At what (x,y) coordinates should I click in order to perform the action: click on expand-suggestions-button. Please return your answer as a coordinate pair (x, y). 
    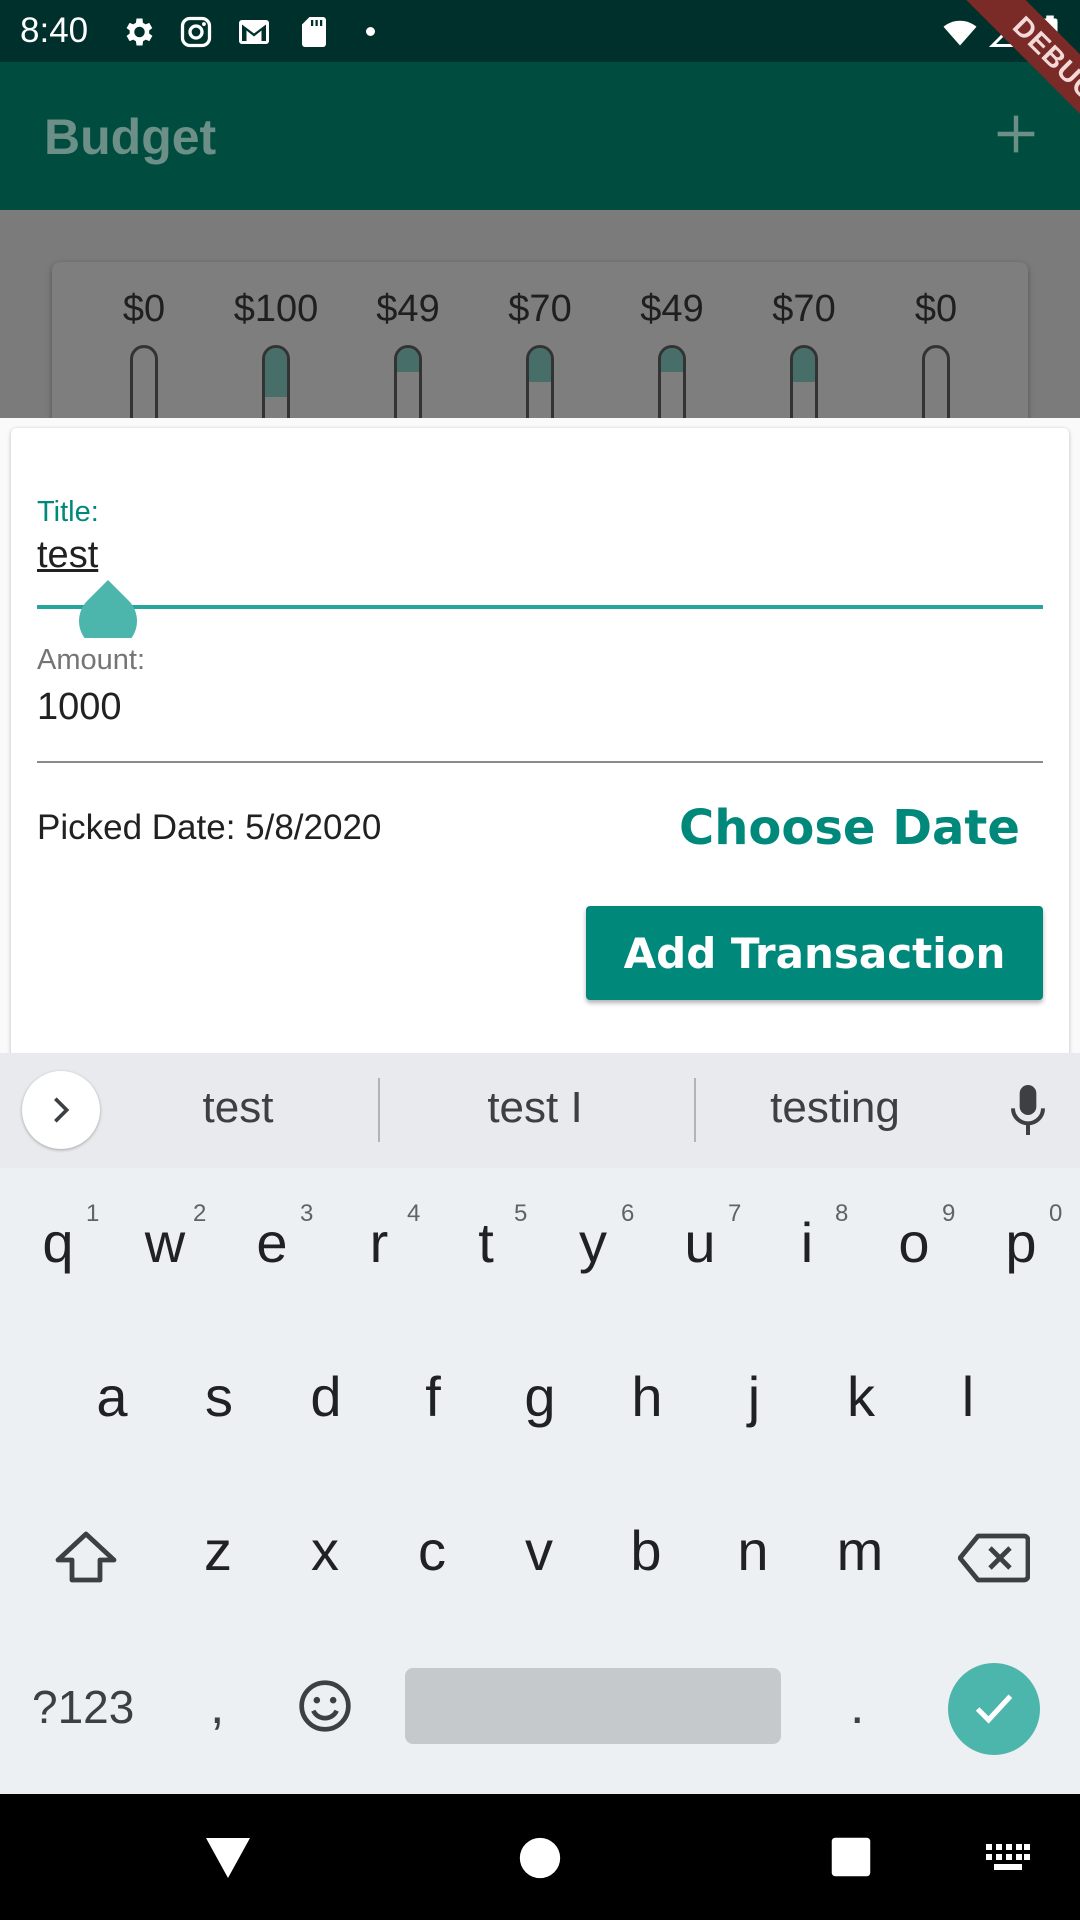
    Looking at the image, I should click on (61, 1110).